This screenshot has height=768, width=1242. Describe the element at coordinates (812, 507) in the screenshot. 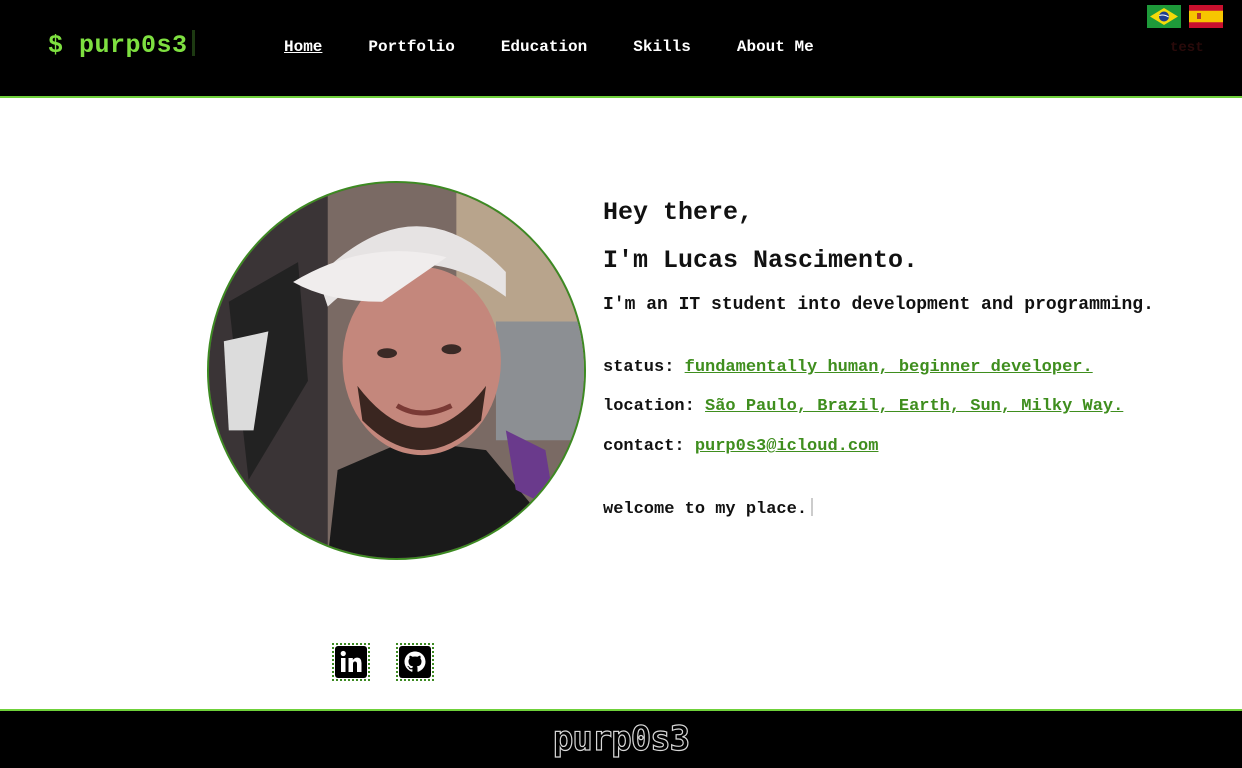

I see `typing-cursor` at that location.